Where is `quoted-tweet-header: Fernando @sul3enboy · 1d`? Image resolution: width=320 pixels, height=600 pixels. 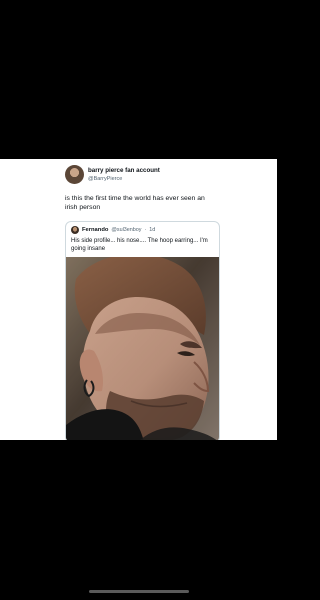 quoted-tweet-header: Fernando @sul3enboy · 1d is located at coordinates (113, 230).